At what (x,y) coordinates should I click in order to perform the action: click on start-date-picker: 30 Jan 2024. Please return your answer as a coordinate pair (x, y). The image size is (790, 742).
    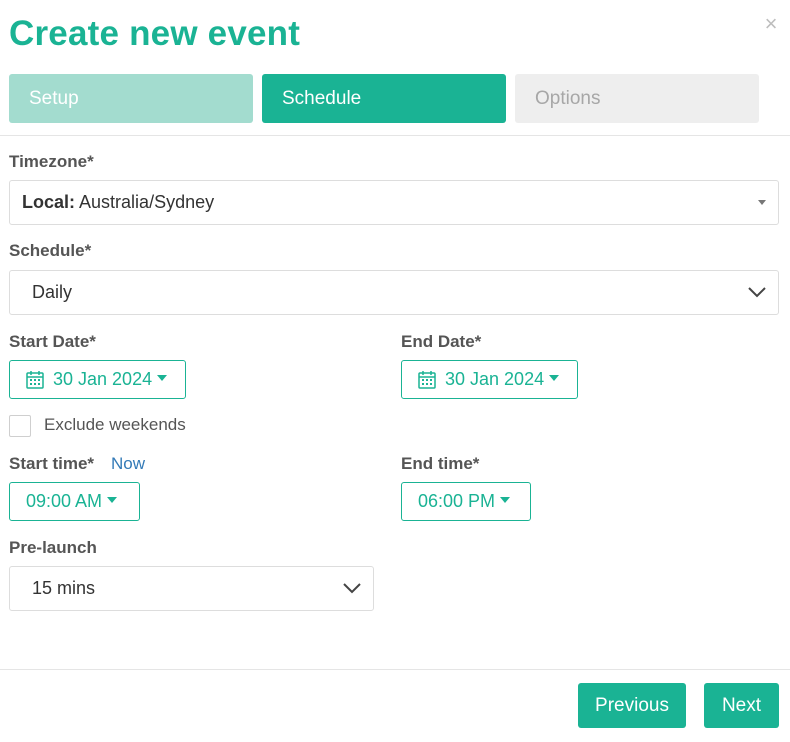
    Looking at the image, I should click on (97, 379).